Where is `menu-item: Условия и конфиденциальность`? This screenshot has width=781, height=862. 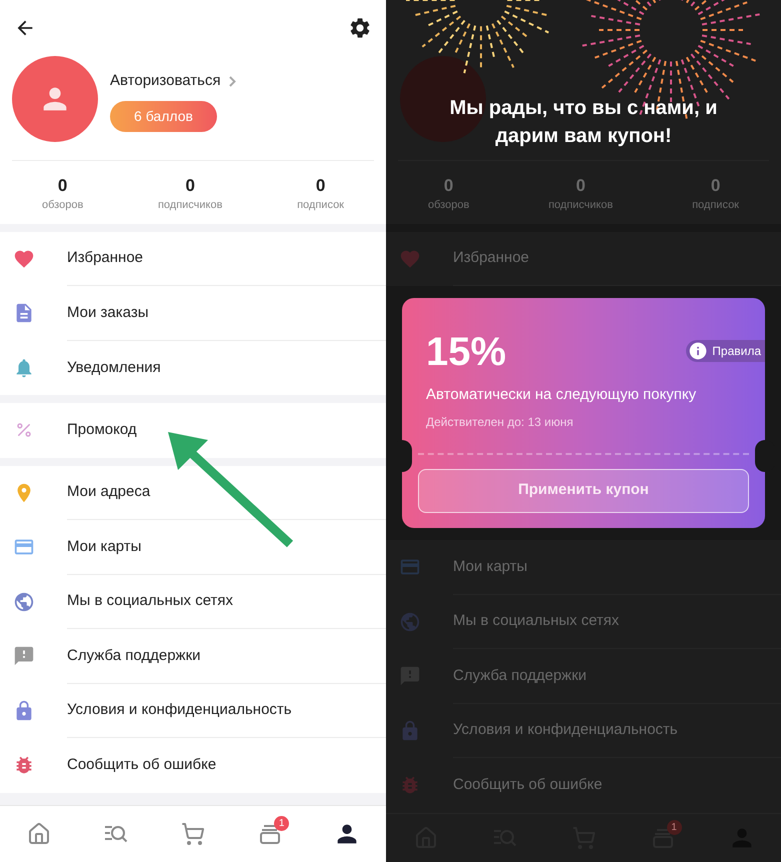 menu-item: Условия и конфиденциальность is located at coordinates (179, 710).